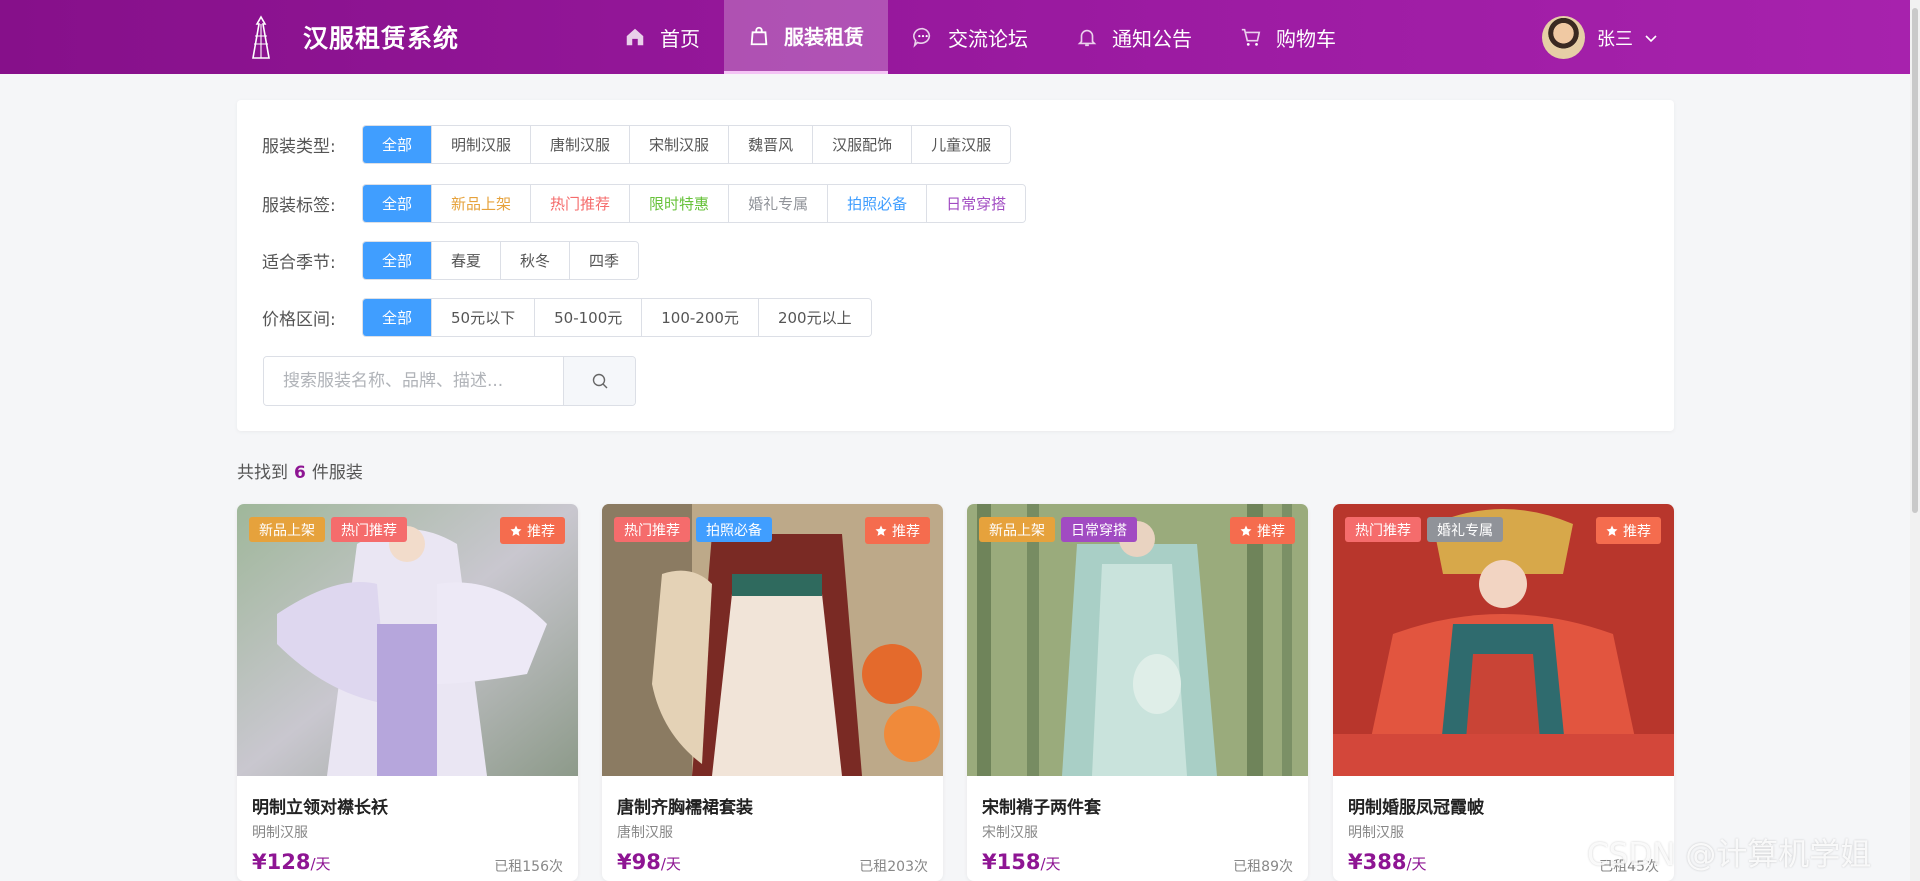 The width and height of the screenshot is (1920, 881). What do you see at coordinates (299, 147) in the screenshot?
I see `filter-type-label: 服装类型:` at bounding box center [299, 147].